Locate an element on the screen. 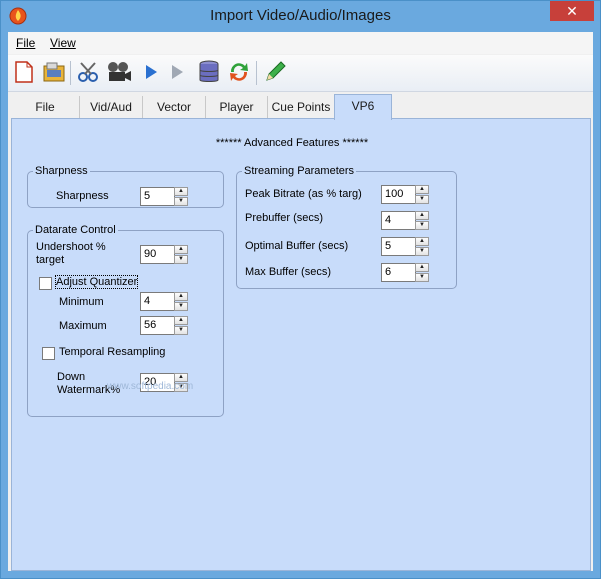 This screenshot has height=579, width=601. database-icon is located at coordinates (209, 71).